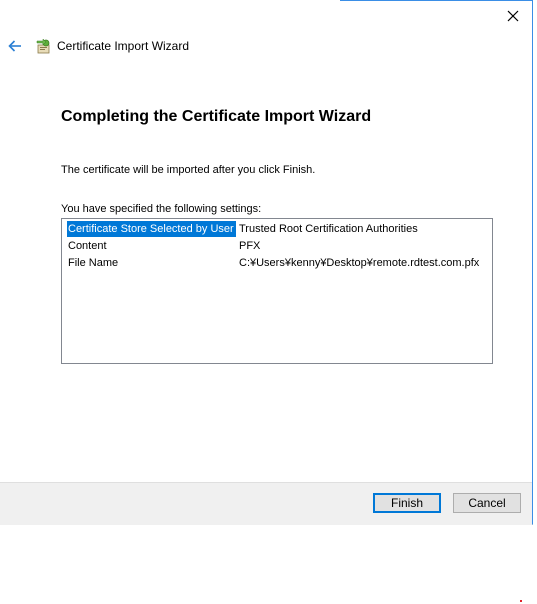  What do you see at coordinates (250, 246) in the screenshot?
I see `settings-value: PFX` at bounding box center [250, 246].